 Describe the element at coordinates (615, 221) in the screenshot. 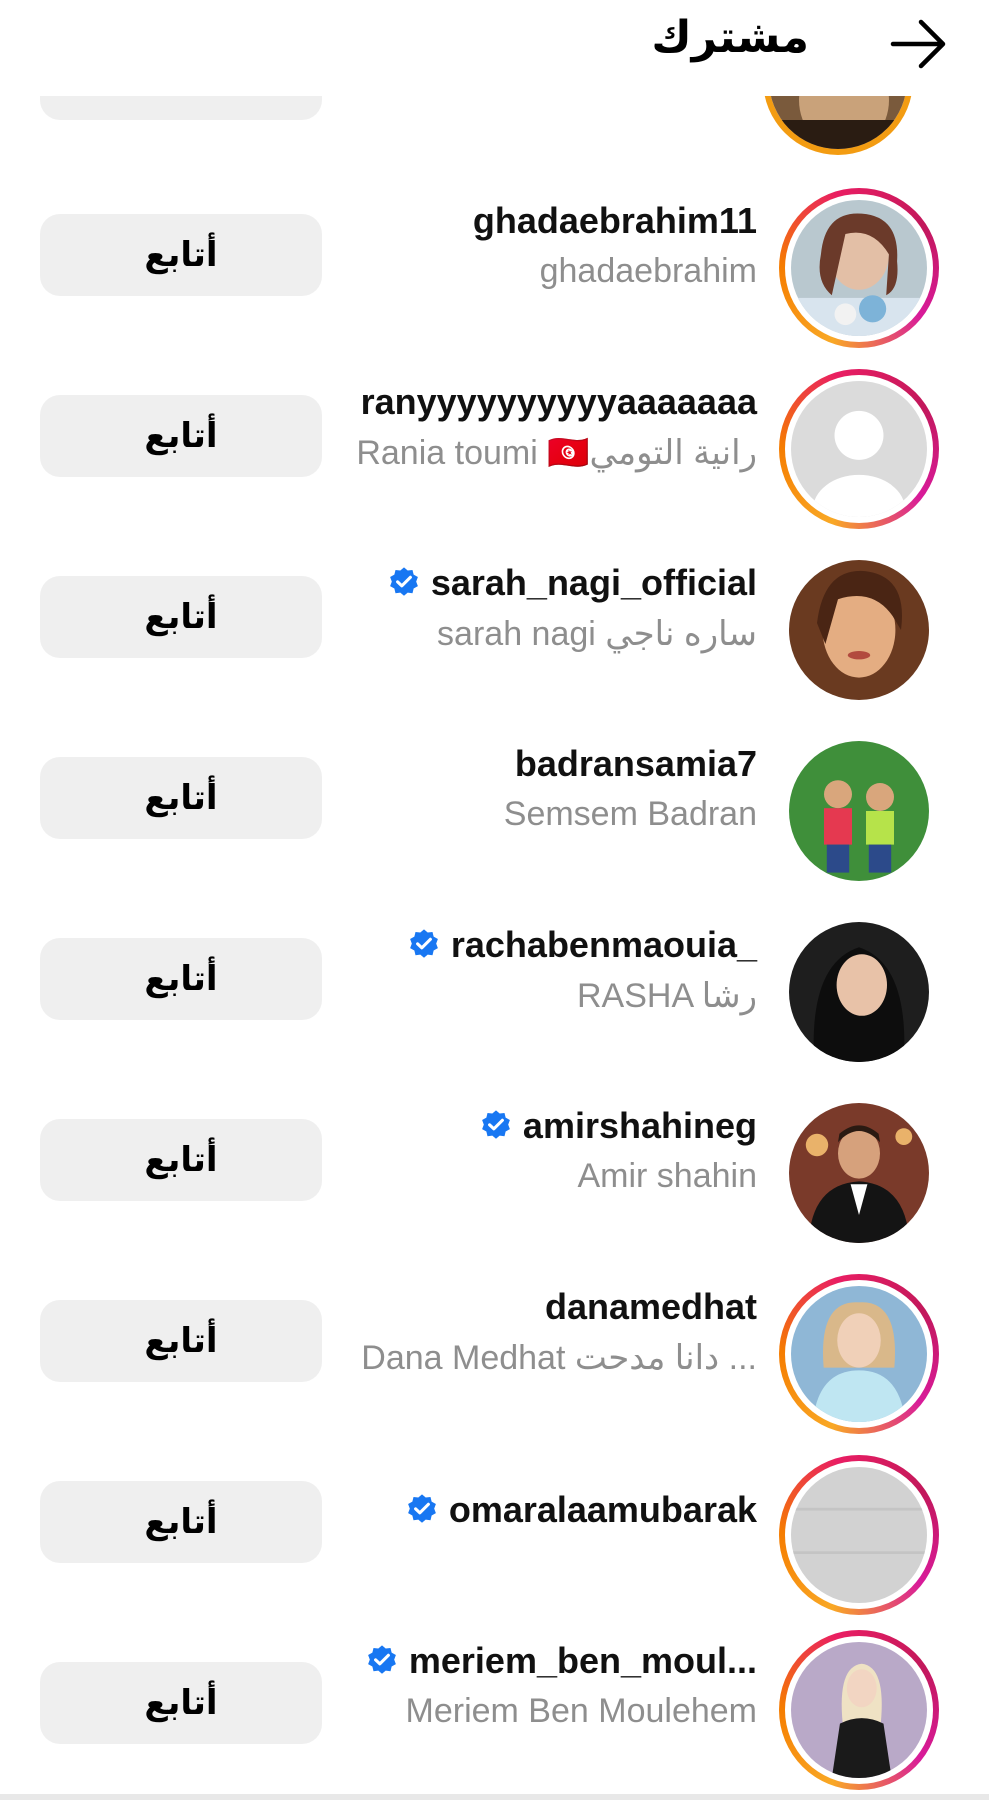

I see `username: ghadaebrahim11` at that location.